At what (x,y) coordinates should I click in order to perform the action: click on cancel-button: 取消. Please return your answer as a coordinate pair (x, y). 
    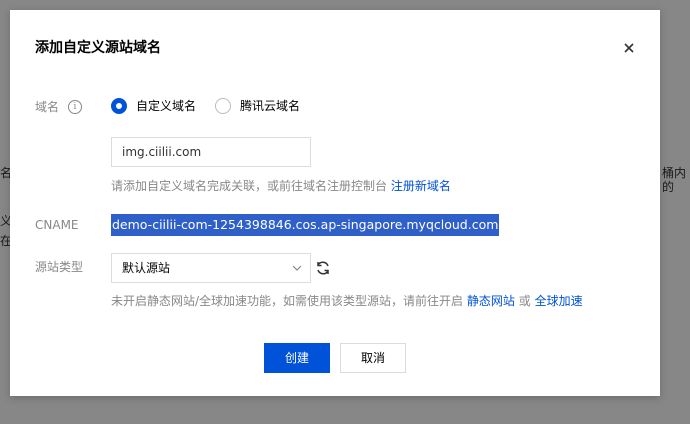
    Looking at the image, I should click on (373, 358).